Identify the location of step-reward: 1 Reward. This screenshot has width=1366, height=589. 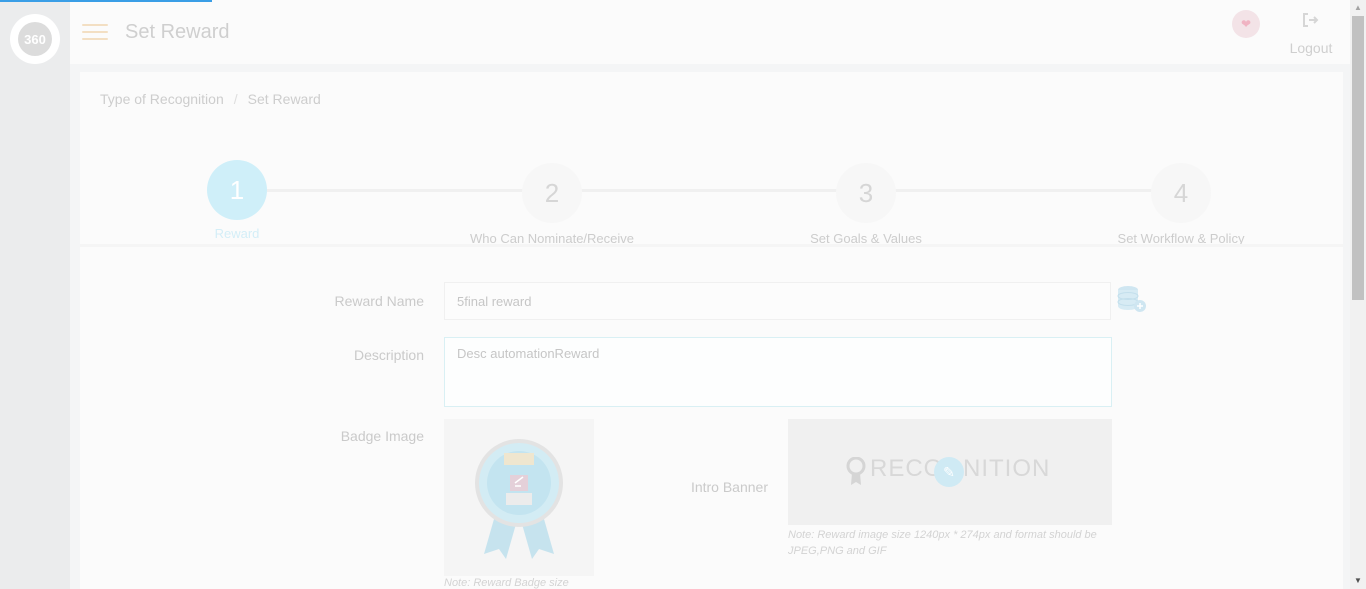
(237, 200).